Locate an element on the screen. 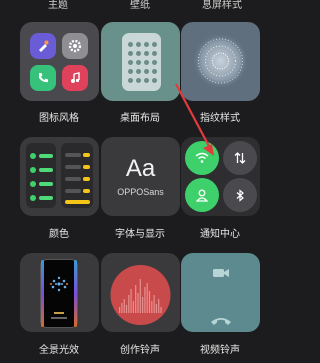 The height and width of the screenshot is (363, 320). font-display-tile: Aa OPPOSans is located at coordinates (140, 176).